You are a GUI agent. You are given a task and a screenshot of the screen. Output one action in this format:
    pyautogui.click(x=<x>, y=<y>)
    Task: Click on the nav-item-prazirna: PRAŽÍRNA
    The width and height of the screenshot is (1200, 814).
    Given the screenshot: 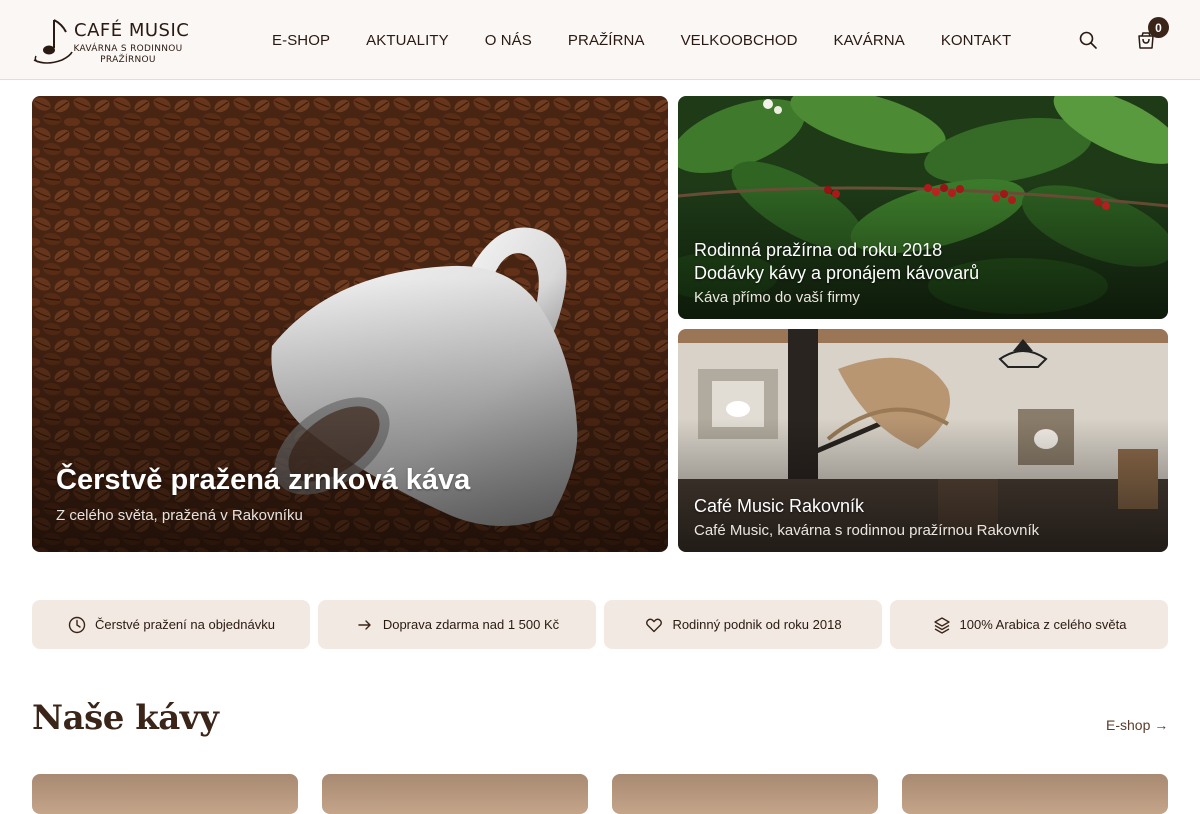 What is the action you would take?
    pyautogui.click(x=606, y=40)
    